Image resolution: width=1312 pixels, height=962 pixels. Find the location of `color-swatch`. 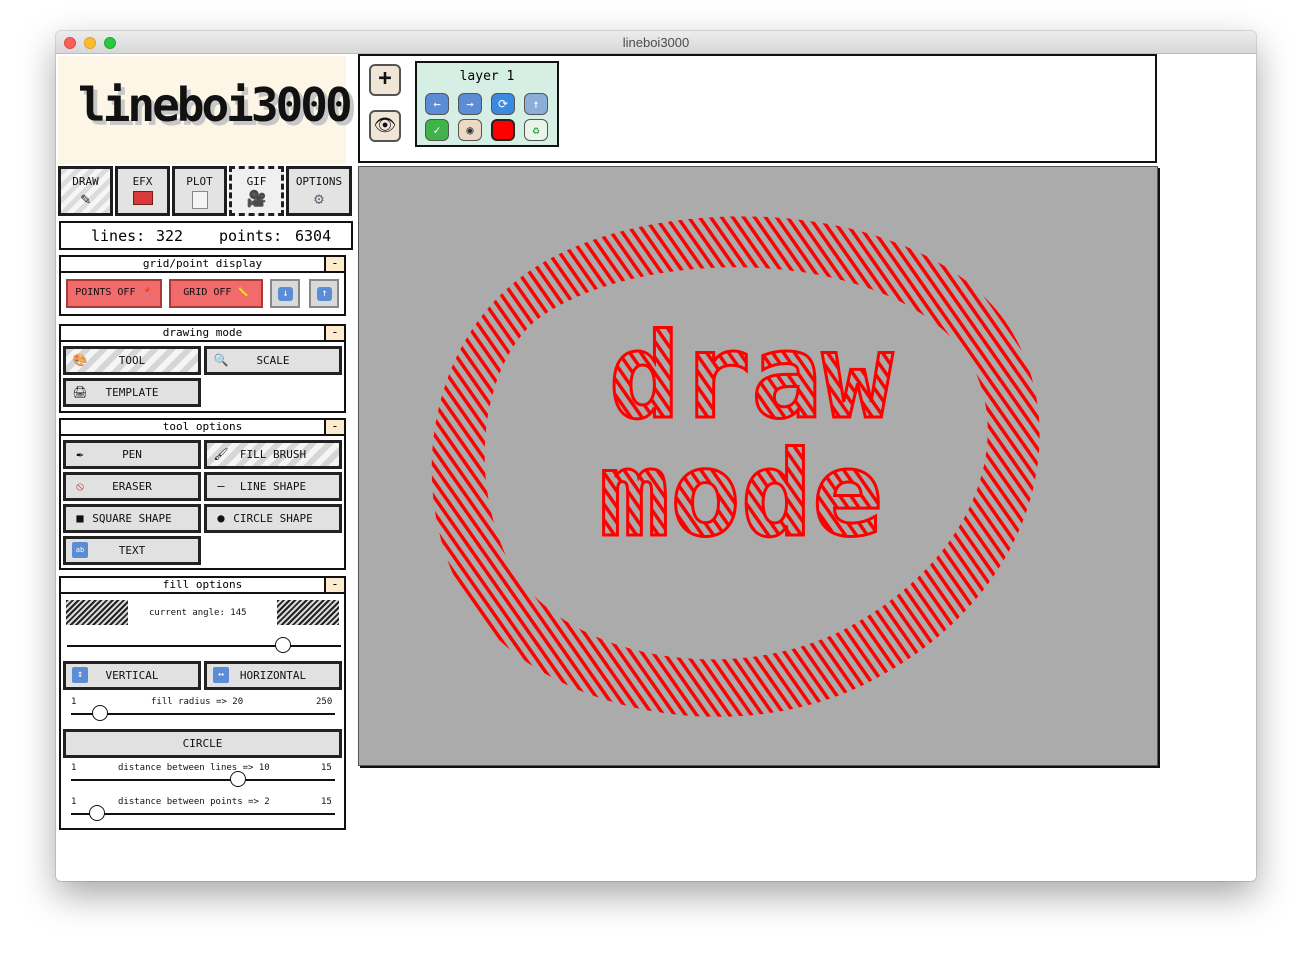

color-swatch is located at coordinates (503, 130).